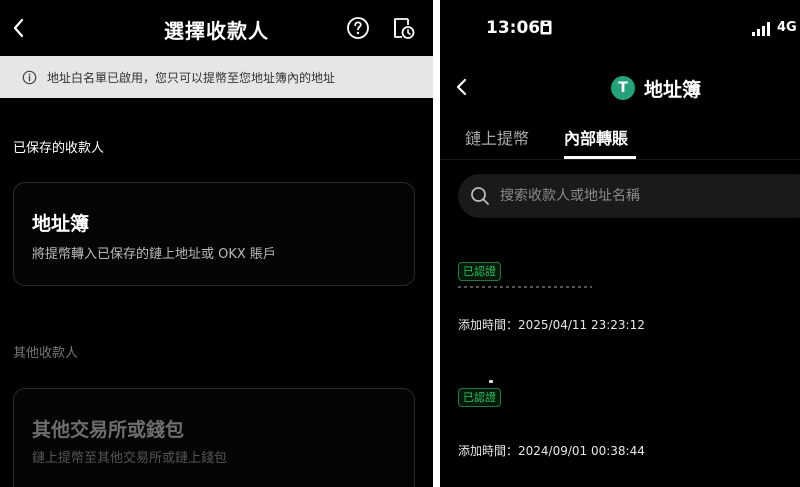  I want to click on chevron-left-icon, so click(462, 87).